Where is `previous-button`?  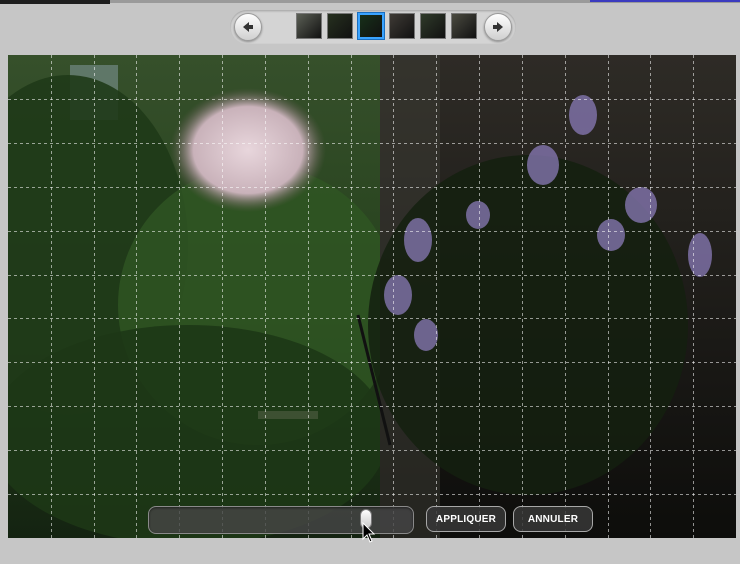
previous-button is located at coordinates (248, 27).